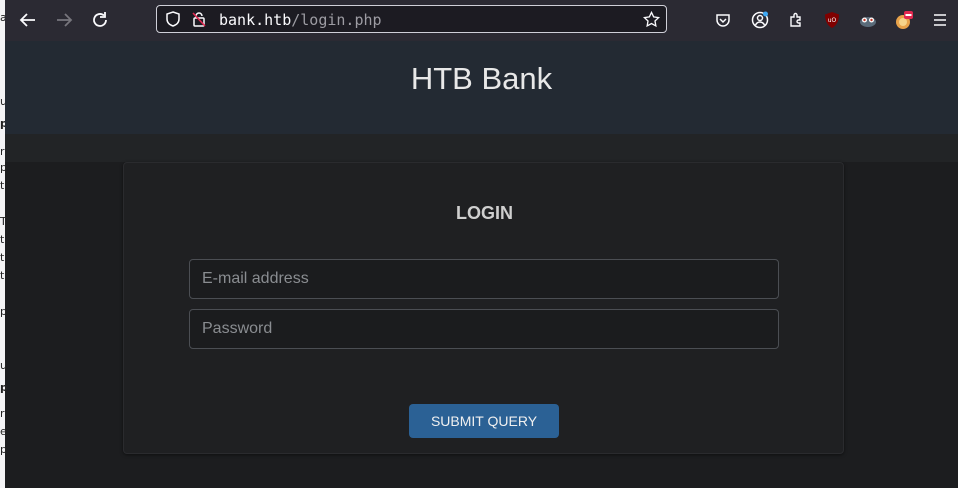 The width and height of the screenshot is (958, 488). I want to click on site-brand: HTB Bank, so click(481, 78).